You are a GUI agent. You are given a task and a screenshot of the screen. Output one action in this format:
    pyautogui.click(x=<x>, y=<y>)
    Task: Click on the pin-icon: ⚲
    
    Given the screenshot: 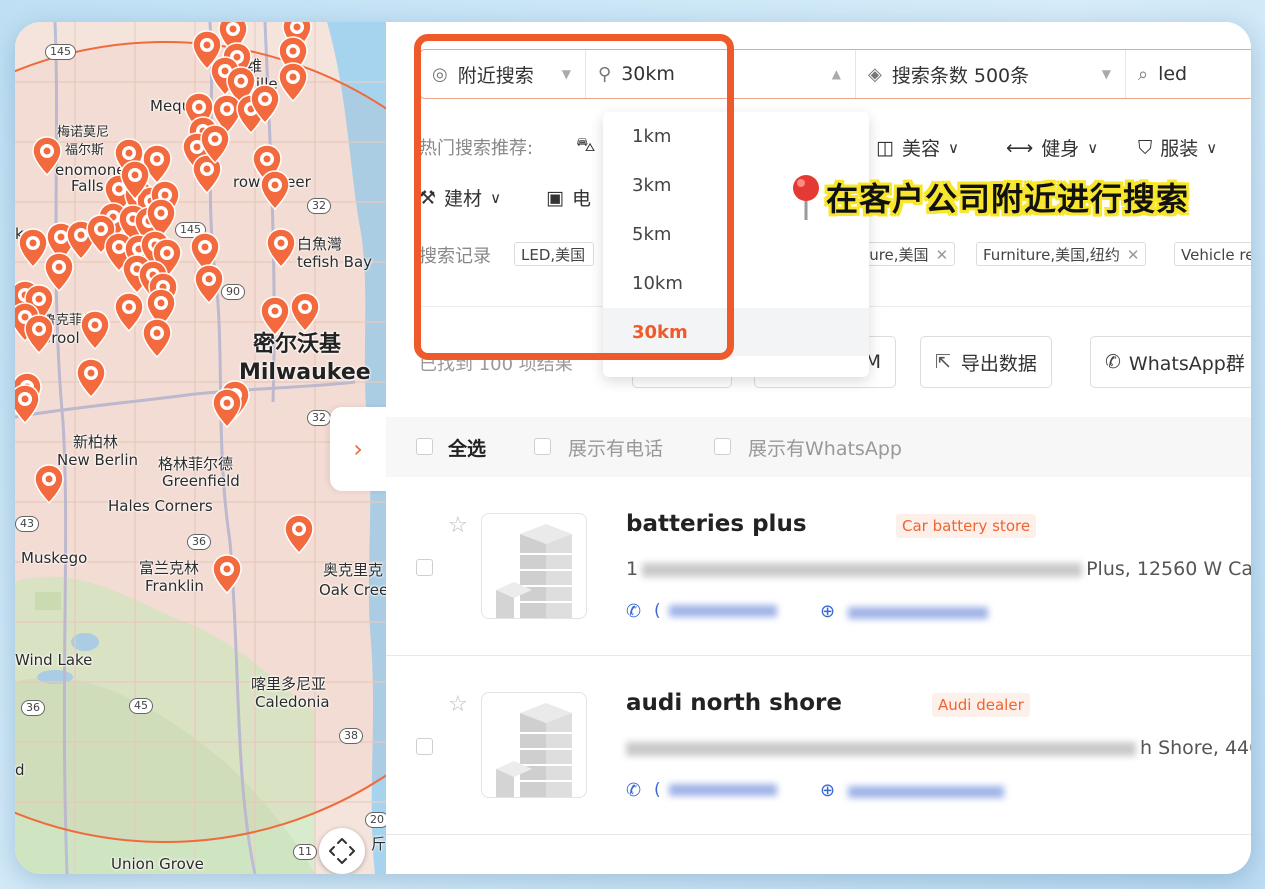 What is the action you would take?
    pyautogui.click(x=605, y=74)
    